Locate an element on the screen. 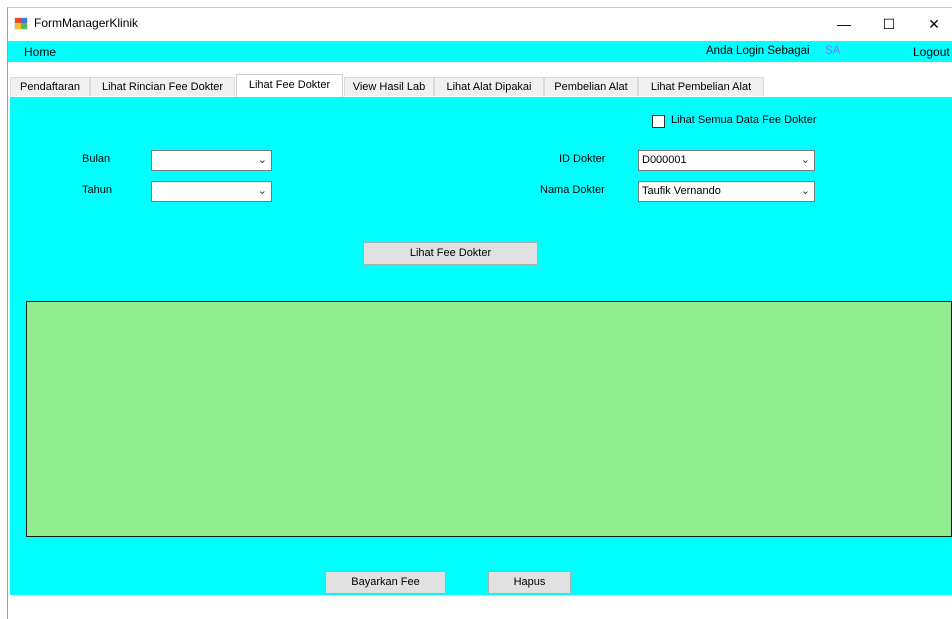 This screenshot has height=619, width=952. tahun-select: ⌄ is located at coordinates (211, 191).